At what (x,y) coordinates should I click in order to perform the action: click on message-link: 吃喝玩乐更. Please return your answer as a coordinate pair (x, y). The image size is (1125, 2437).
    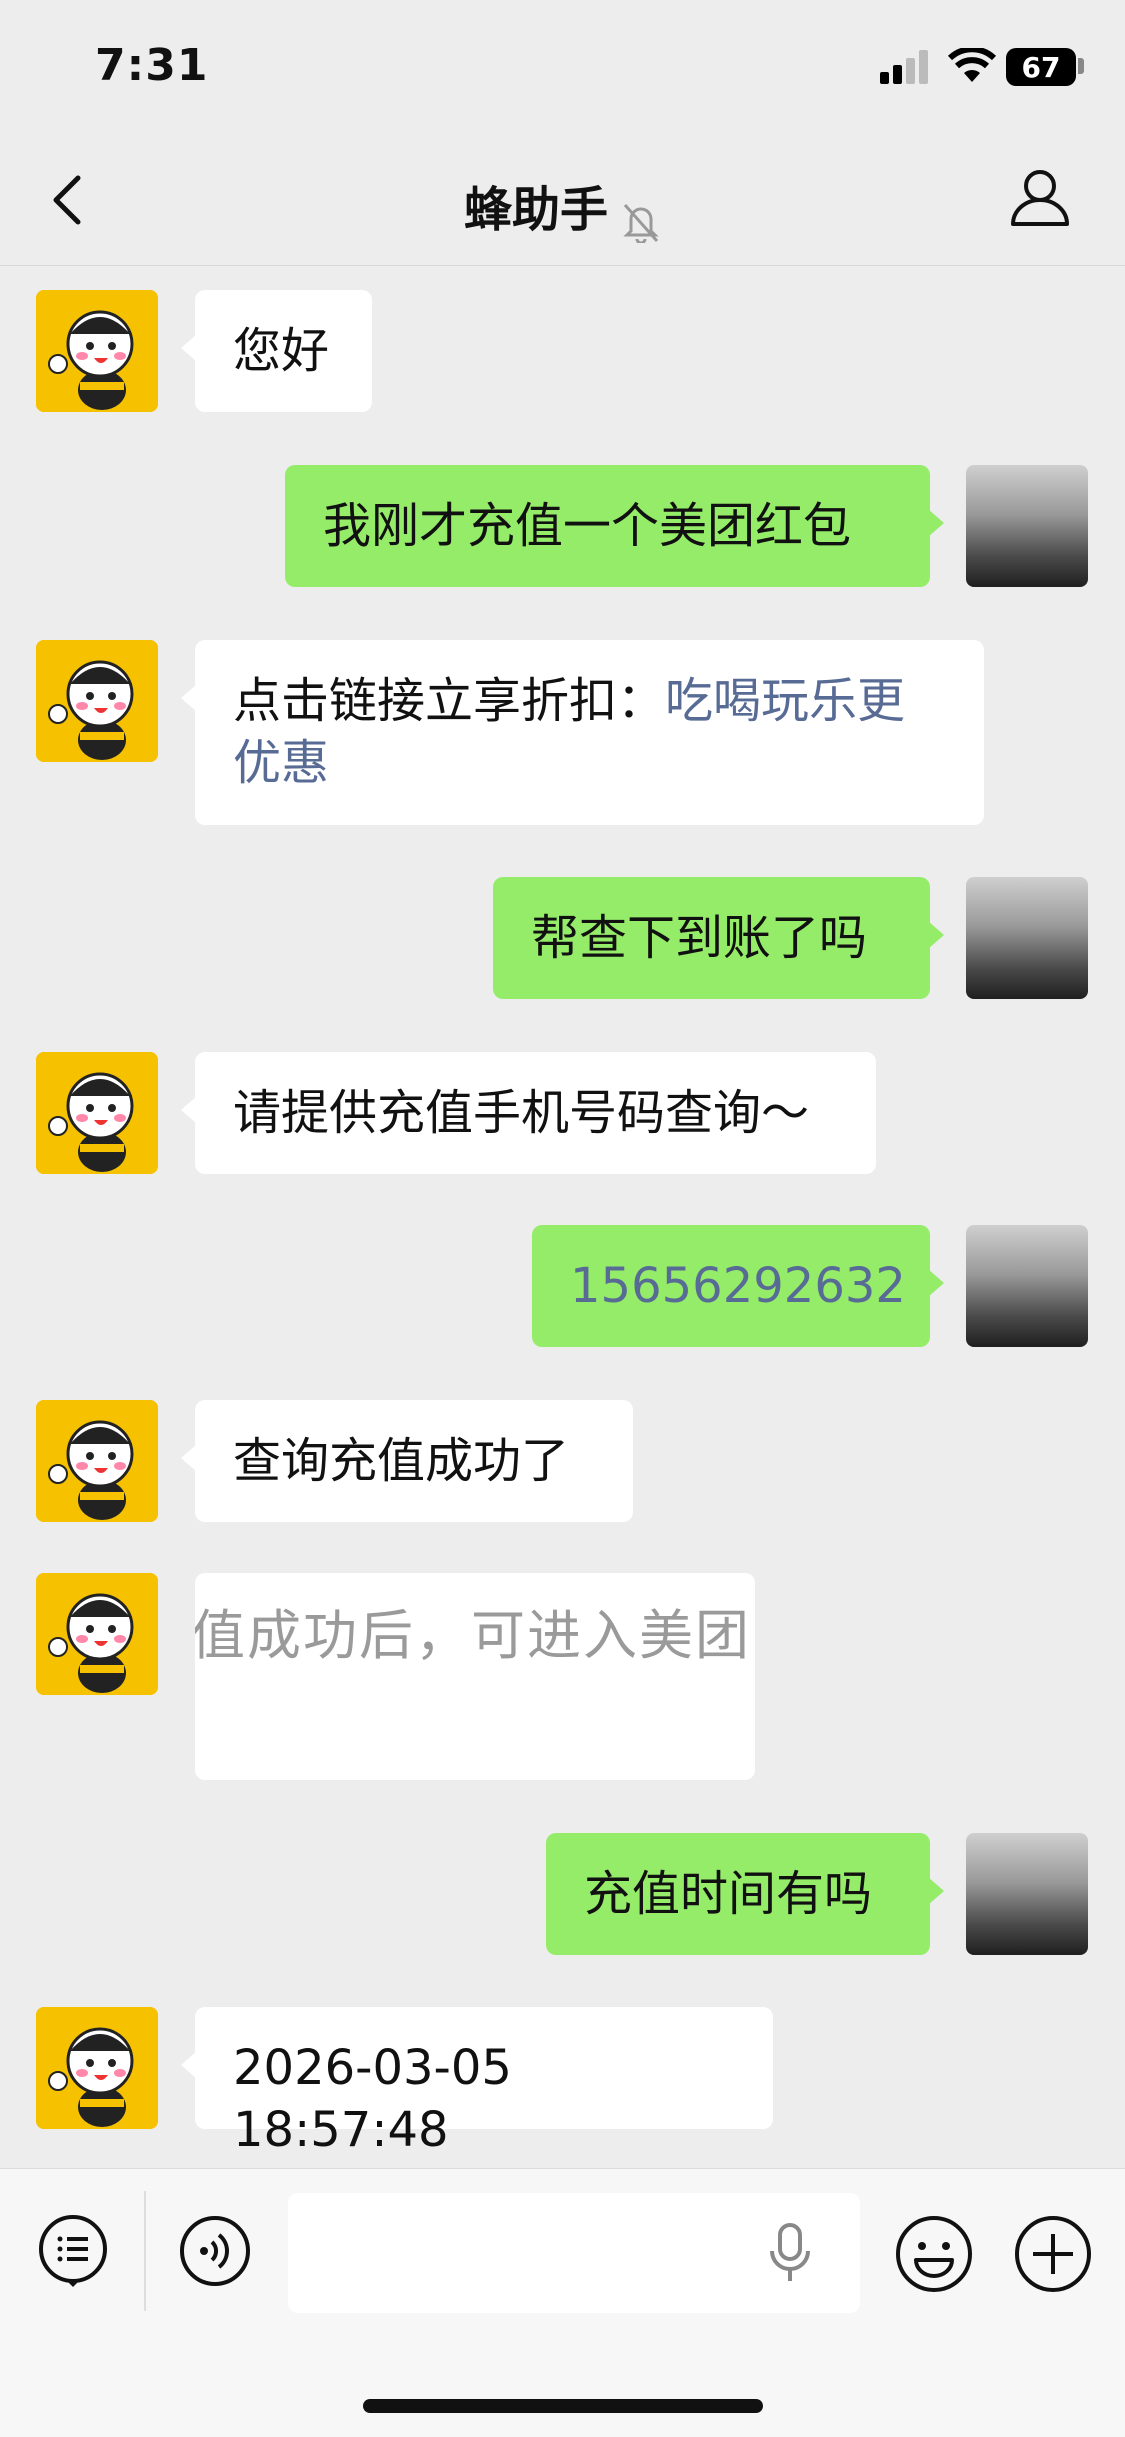
    Looking at the image, I should click on (785, 701).